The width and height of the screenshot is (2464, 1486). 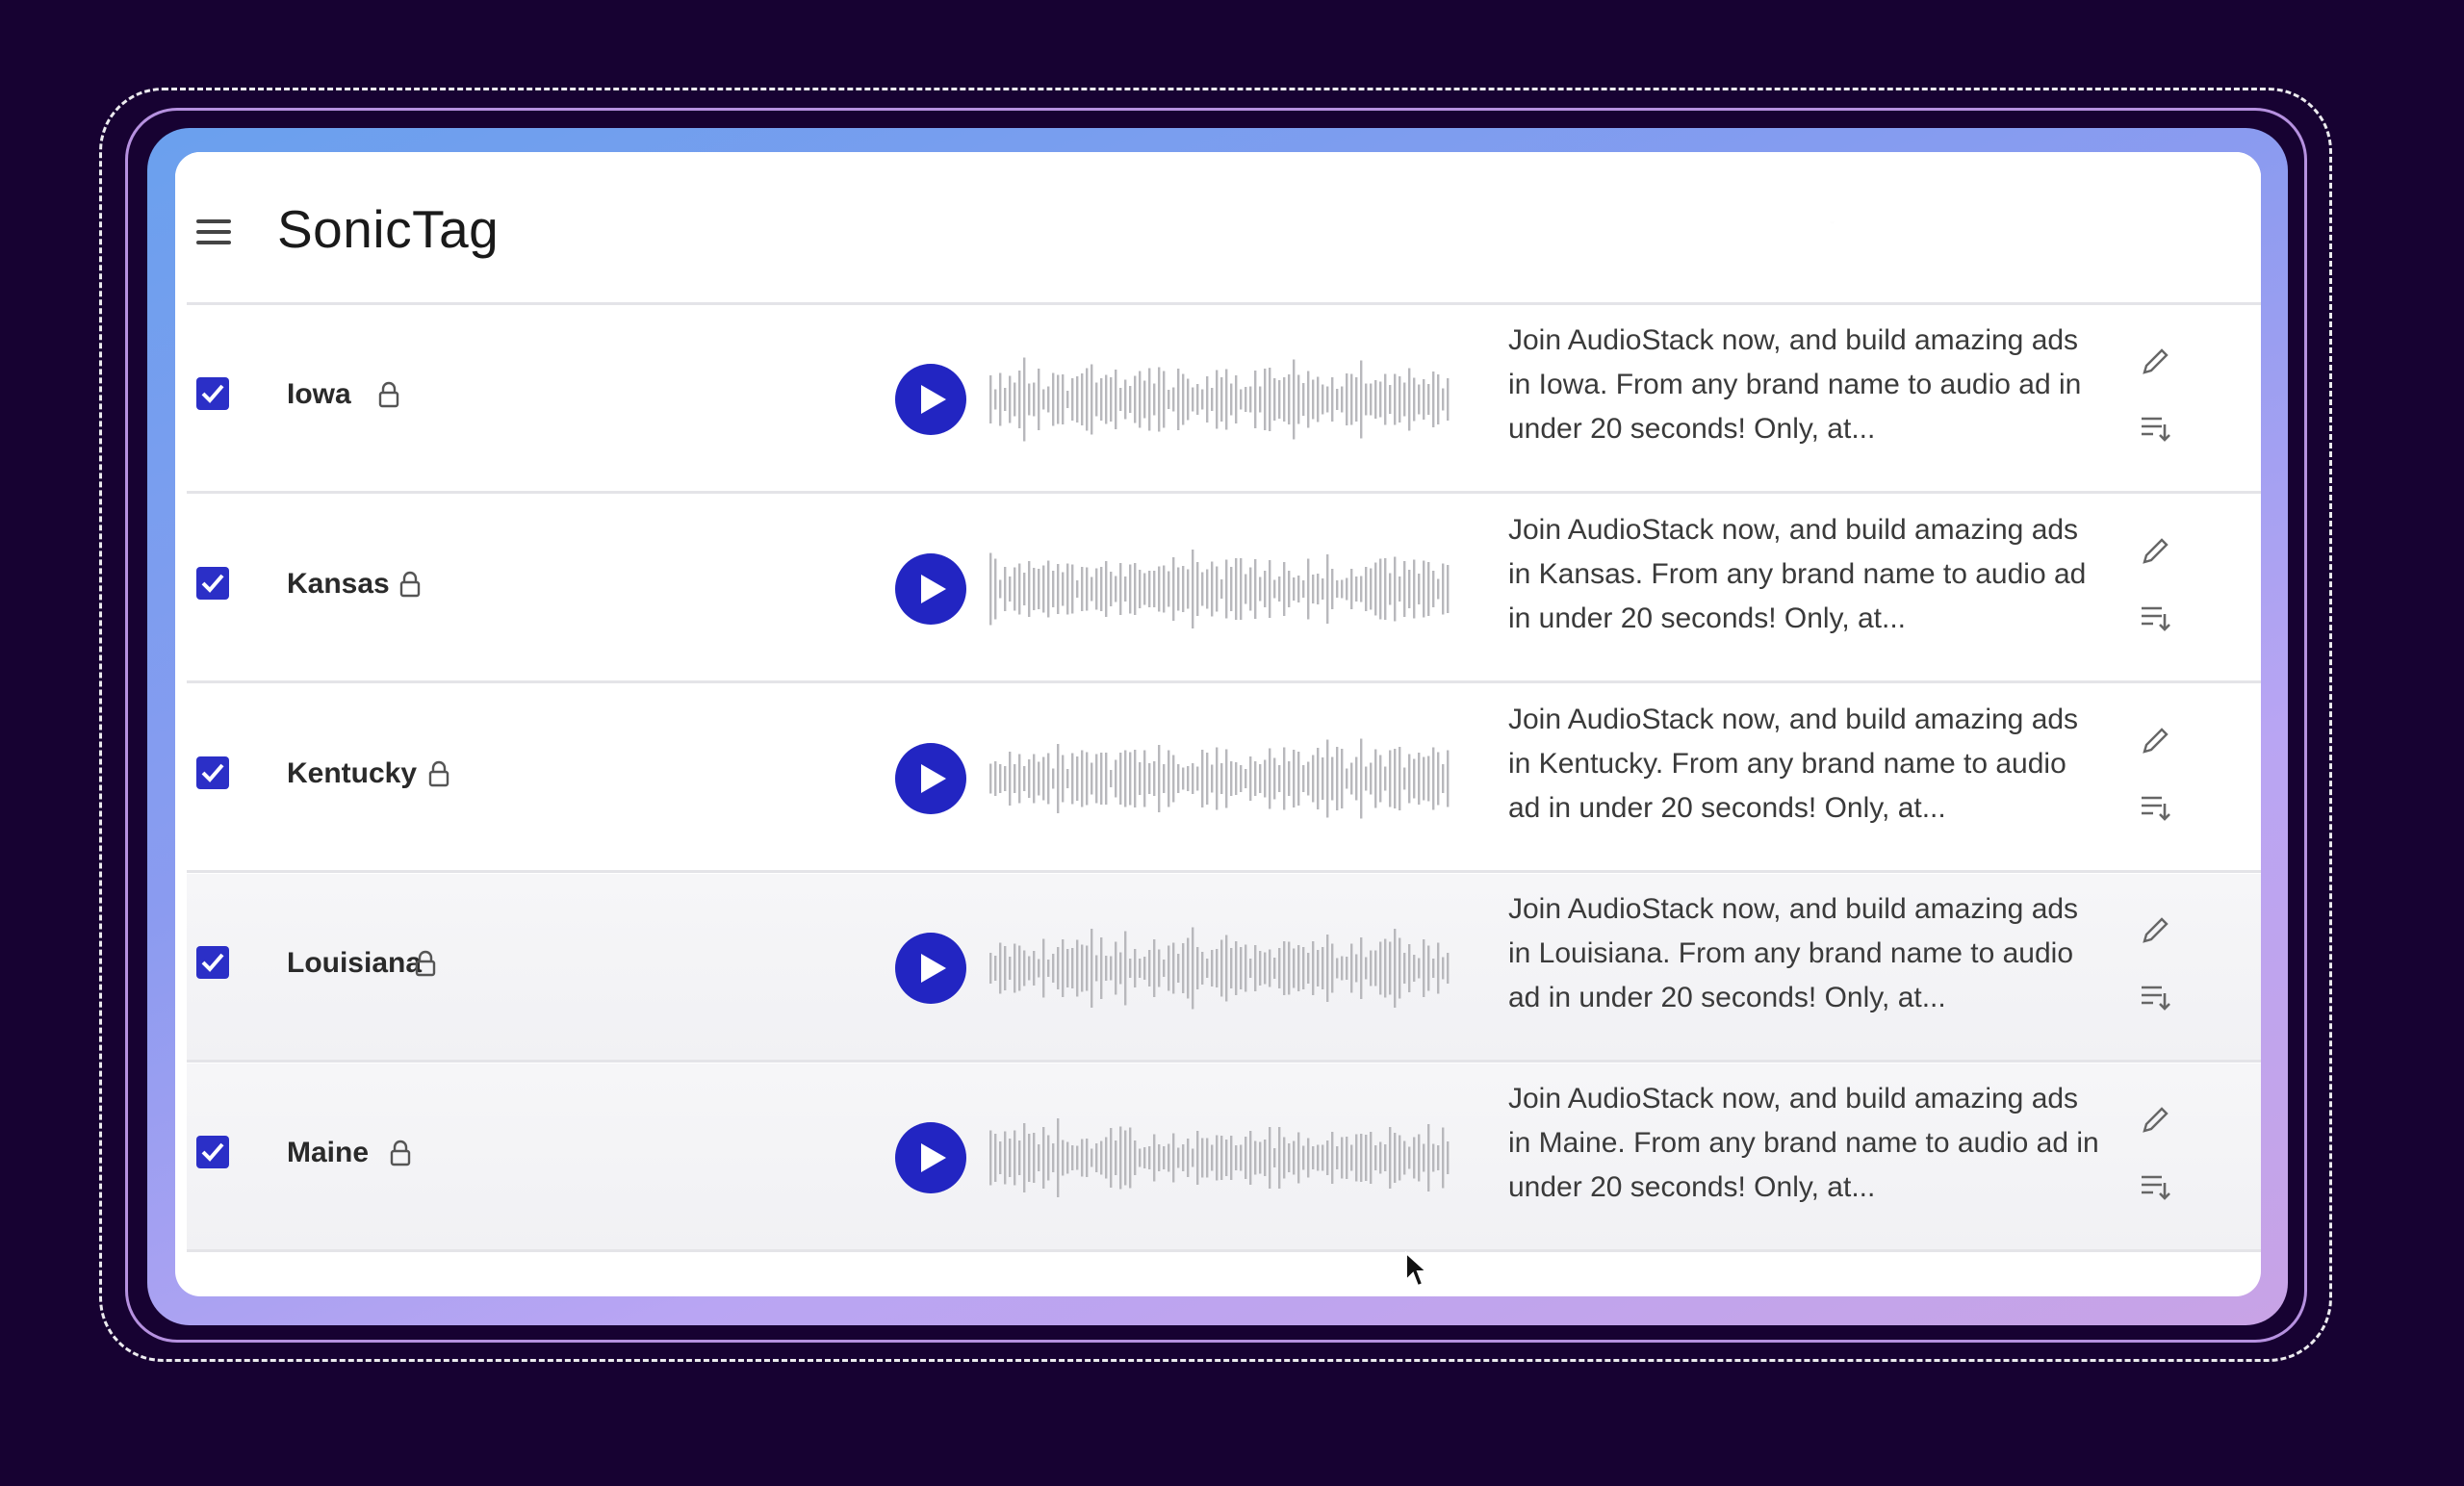 I want to click on app-title: SonicTag, so click(x=388, y=229).